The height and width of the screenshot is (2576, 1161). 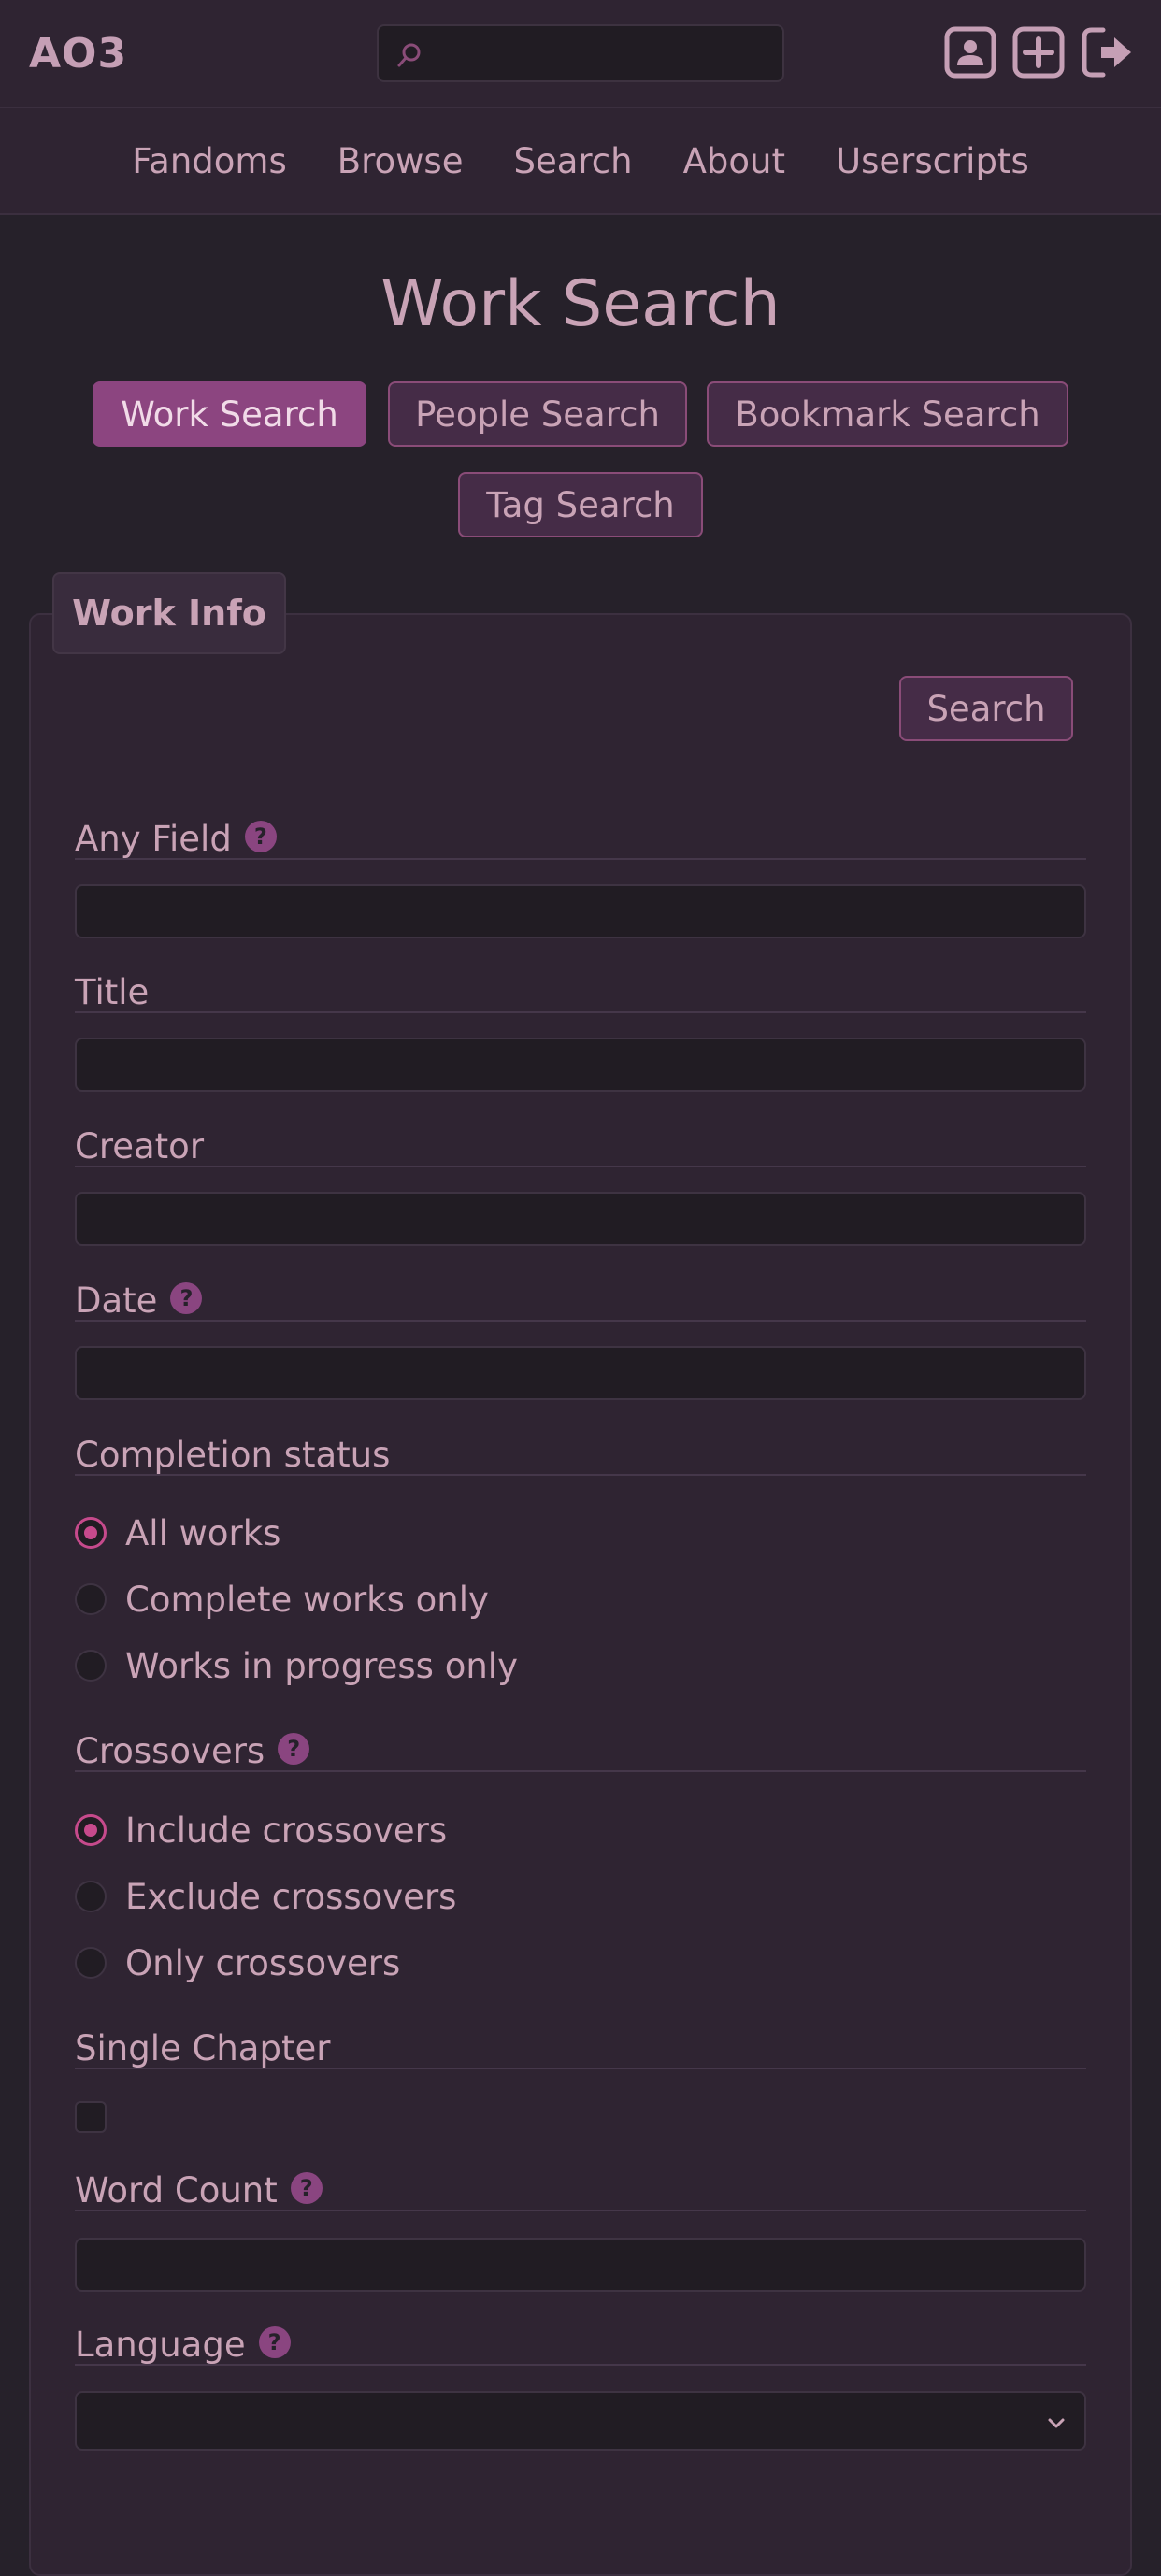 What do you see at coordinates (986, 708) in the screenshot?
I see `search-button: Search` at bounding box center [986, 708].